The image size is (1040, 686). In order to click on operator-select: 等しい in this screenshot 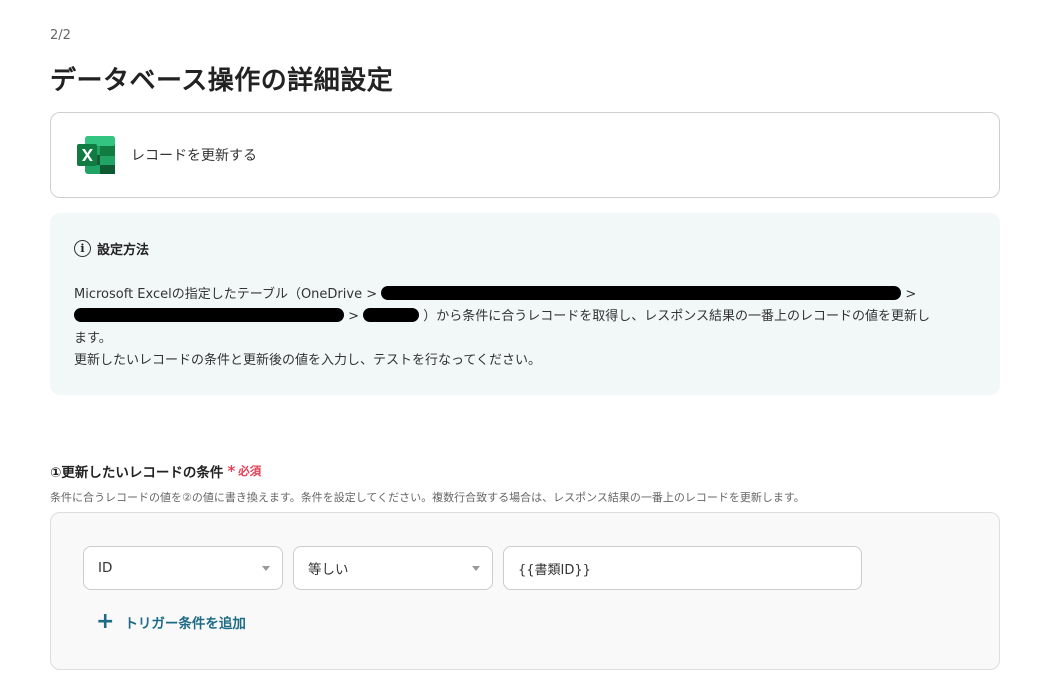, I will do `click(393, 568)`.